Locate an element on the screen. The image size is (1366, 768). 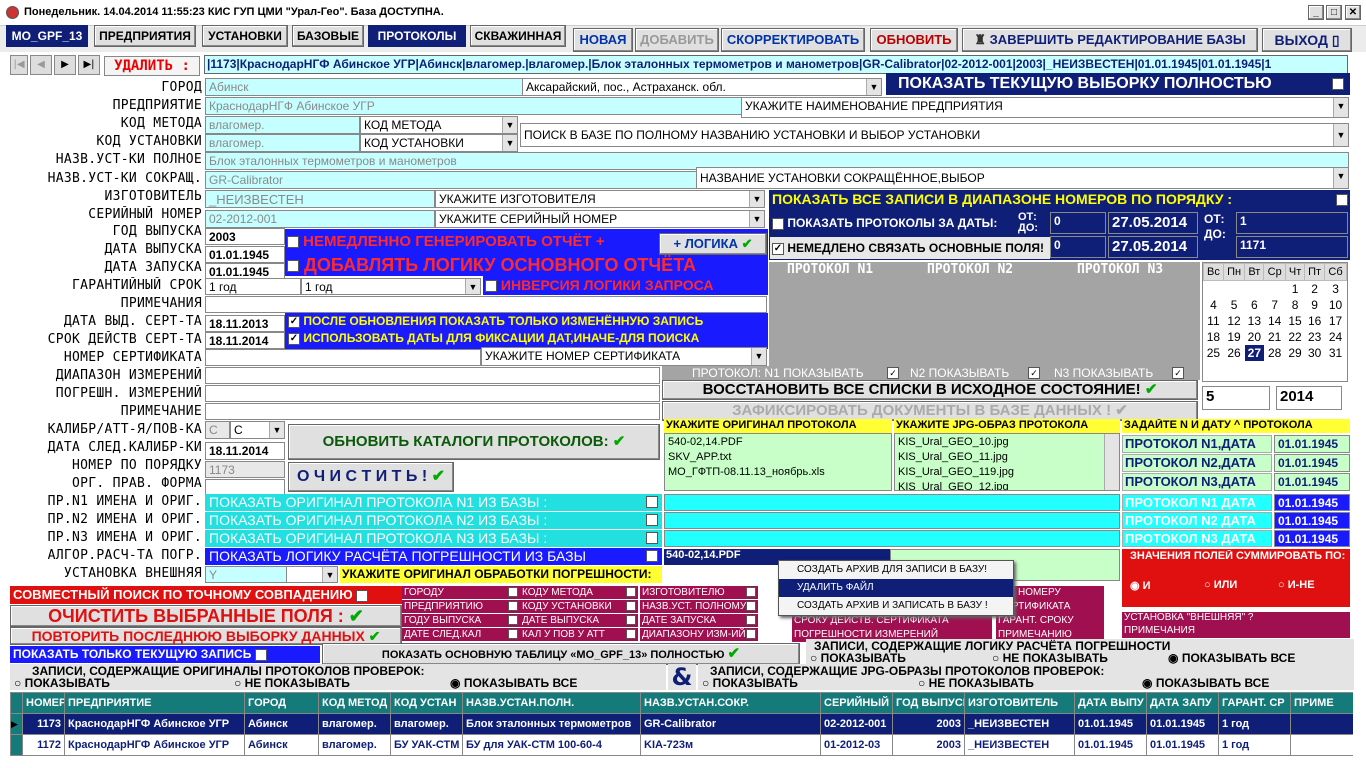
n-to-field: 0 is located at coordinates (1078, 247).